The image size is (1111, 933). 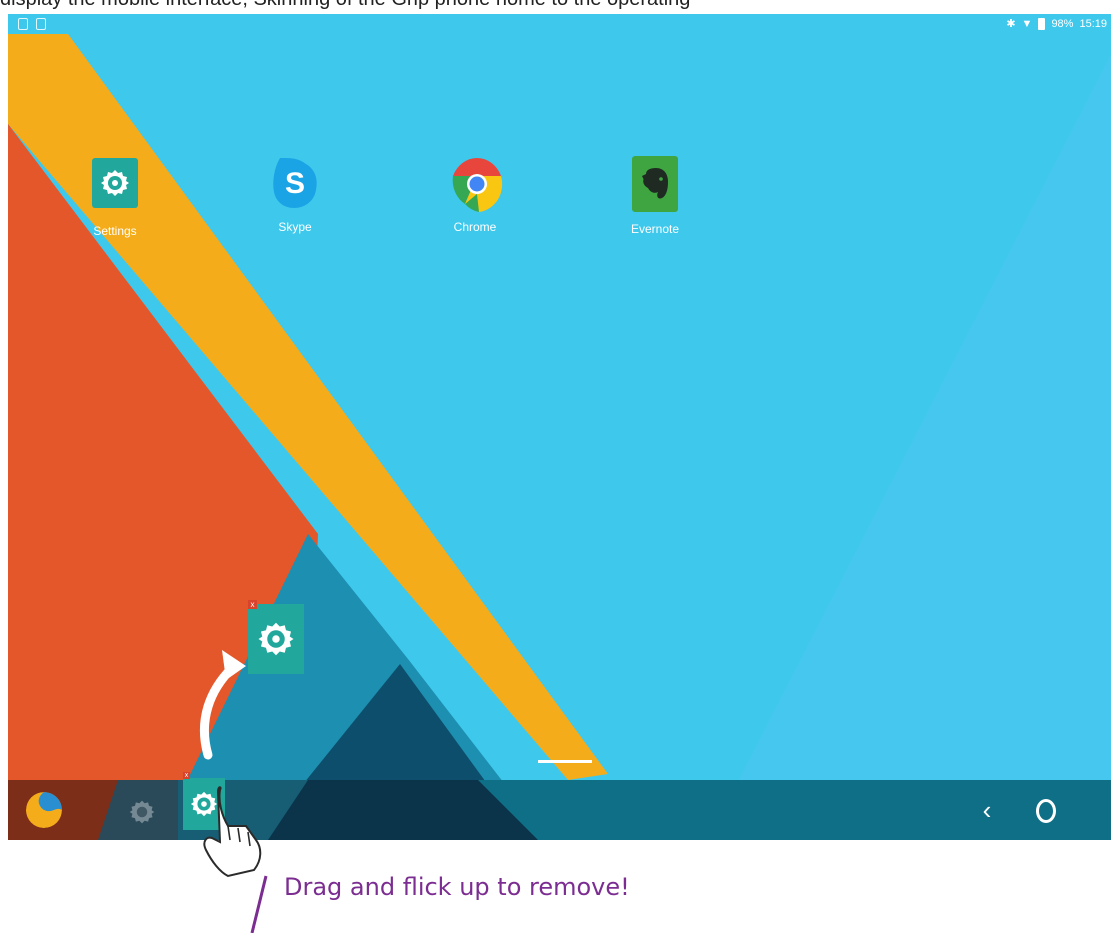 I want to click on caption-pointer-line, so click(x=259, y=904).